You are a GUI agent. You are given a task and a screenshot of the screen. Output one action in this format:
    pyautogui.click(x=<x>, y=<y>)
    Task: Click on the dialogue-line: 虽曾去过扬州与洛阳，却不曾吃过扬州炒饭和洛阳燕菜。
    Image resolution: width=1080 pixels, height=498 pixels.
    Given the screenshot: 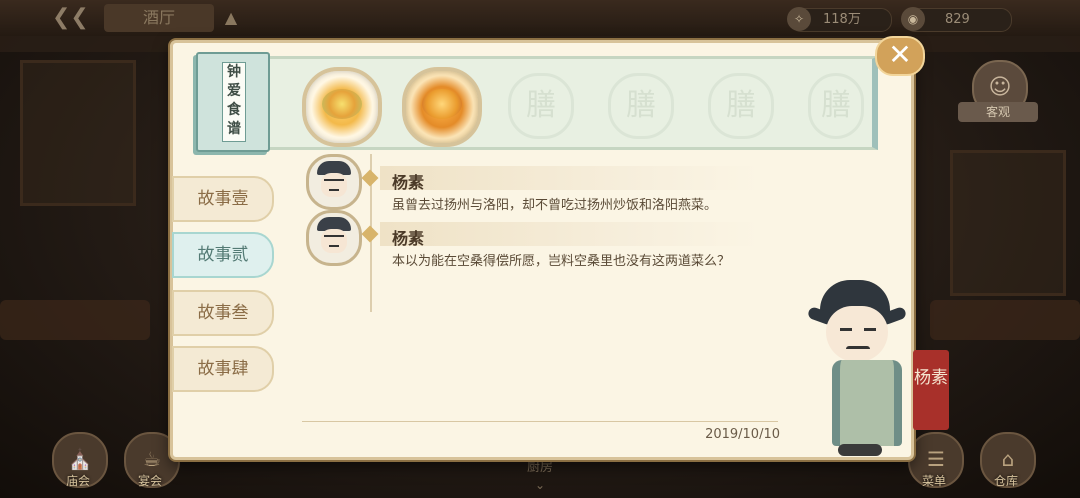 What is the action you would take?
    pyautogui.click(x=555, y=205)
    